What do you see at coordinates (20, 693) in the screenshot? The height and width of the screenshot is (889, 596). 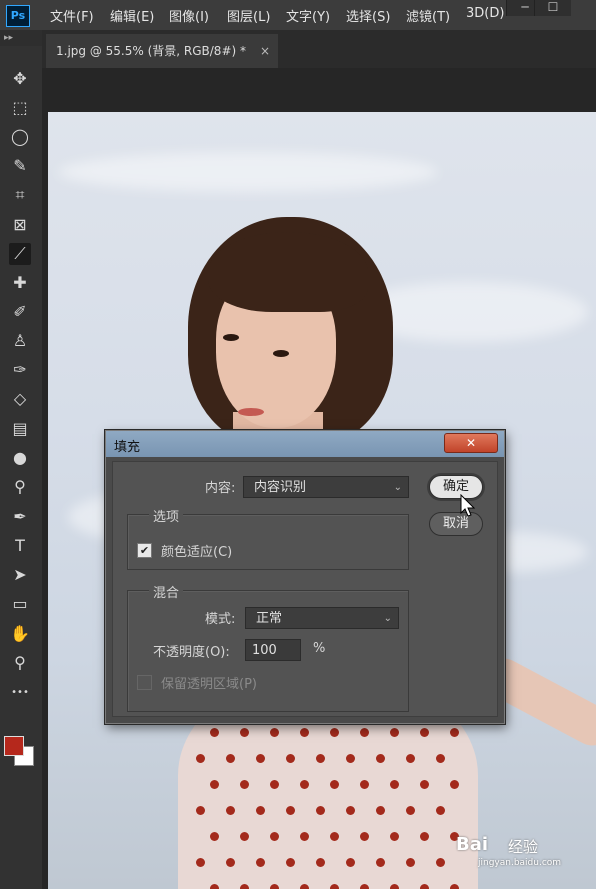 I see `more-tools-icon: •••` at bounding box center [20, 693].